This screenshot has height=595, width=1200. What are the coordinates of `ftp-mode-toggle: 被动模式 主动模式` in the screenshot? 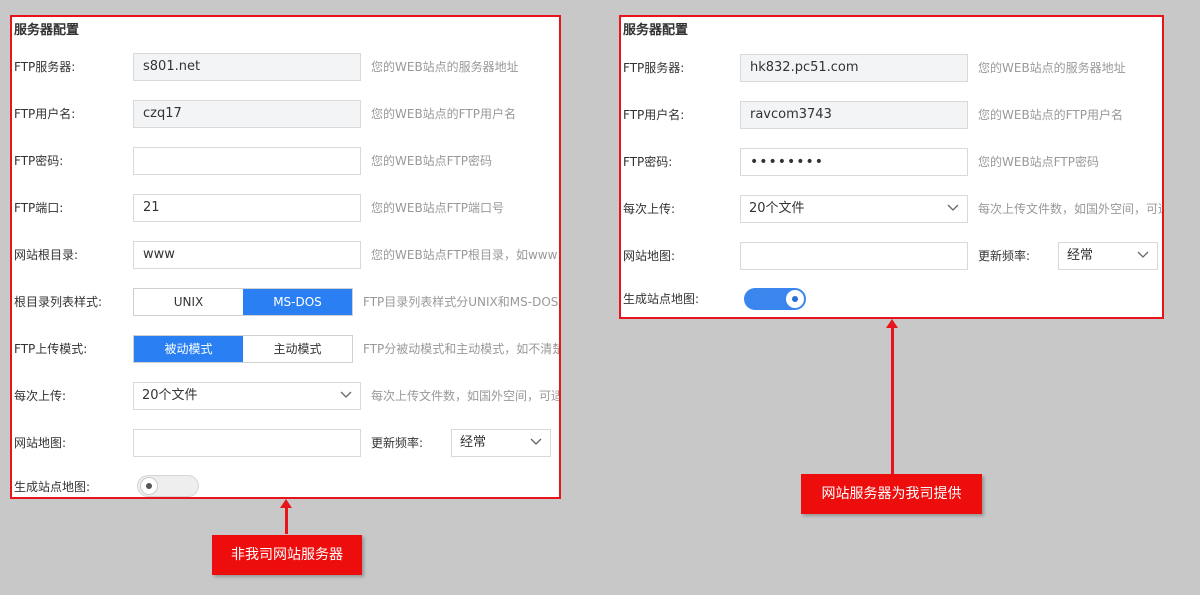 It's located at (243, 349).